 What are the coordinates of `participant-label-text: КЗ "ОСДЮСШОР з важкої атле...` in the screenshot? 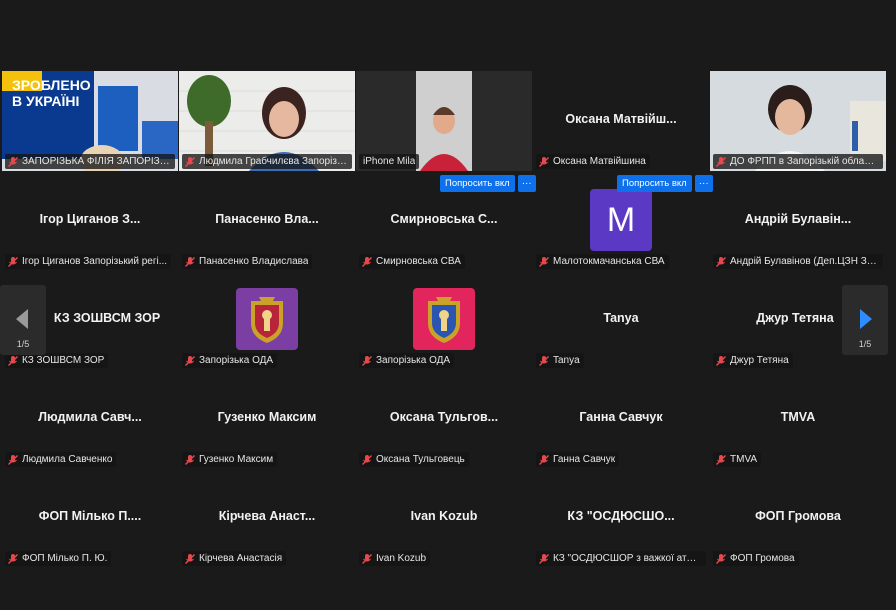 It's located at (627, 558).